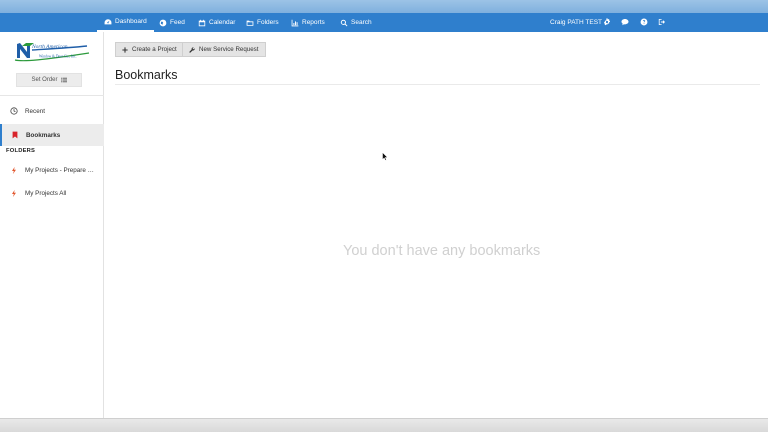 This screenshot has height=432, width=768. I want to click on settings-button, so click(607, 22).